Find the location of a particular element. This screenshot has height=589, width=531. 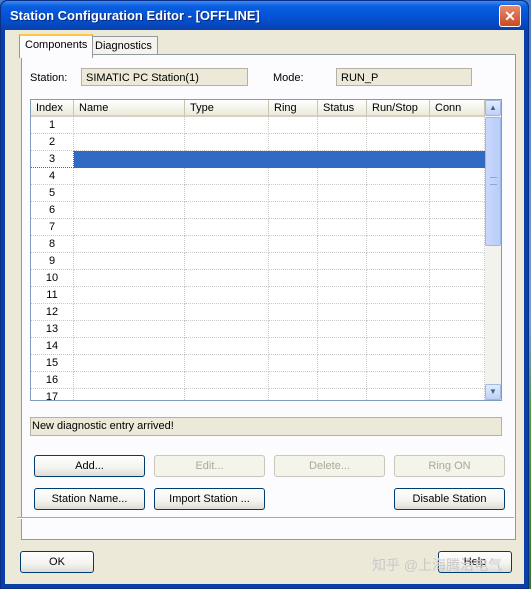

column-header-type: Type is located at coordinates (227, 108).